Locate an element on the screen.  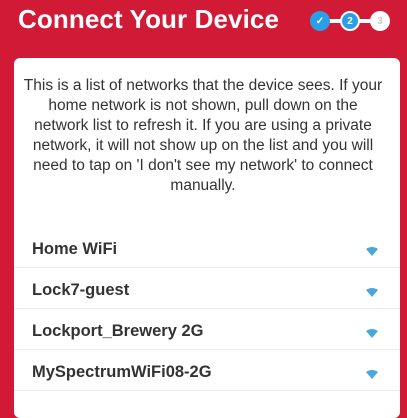
network-name: Lockport_Brewery 2G is located at coordinates (118, 331).